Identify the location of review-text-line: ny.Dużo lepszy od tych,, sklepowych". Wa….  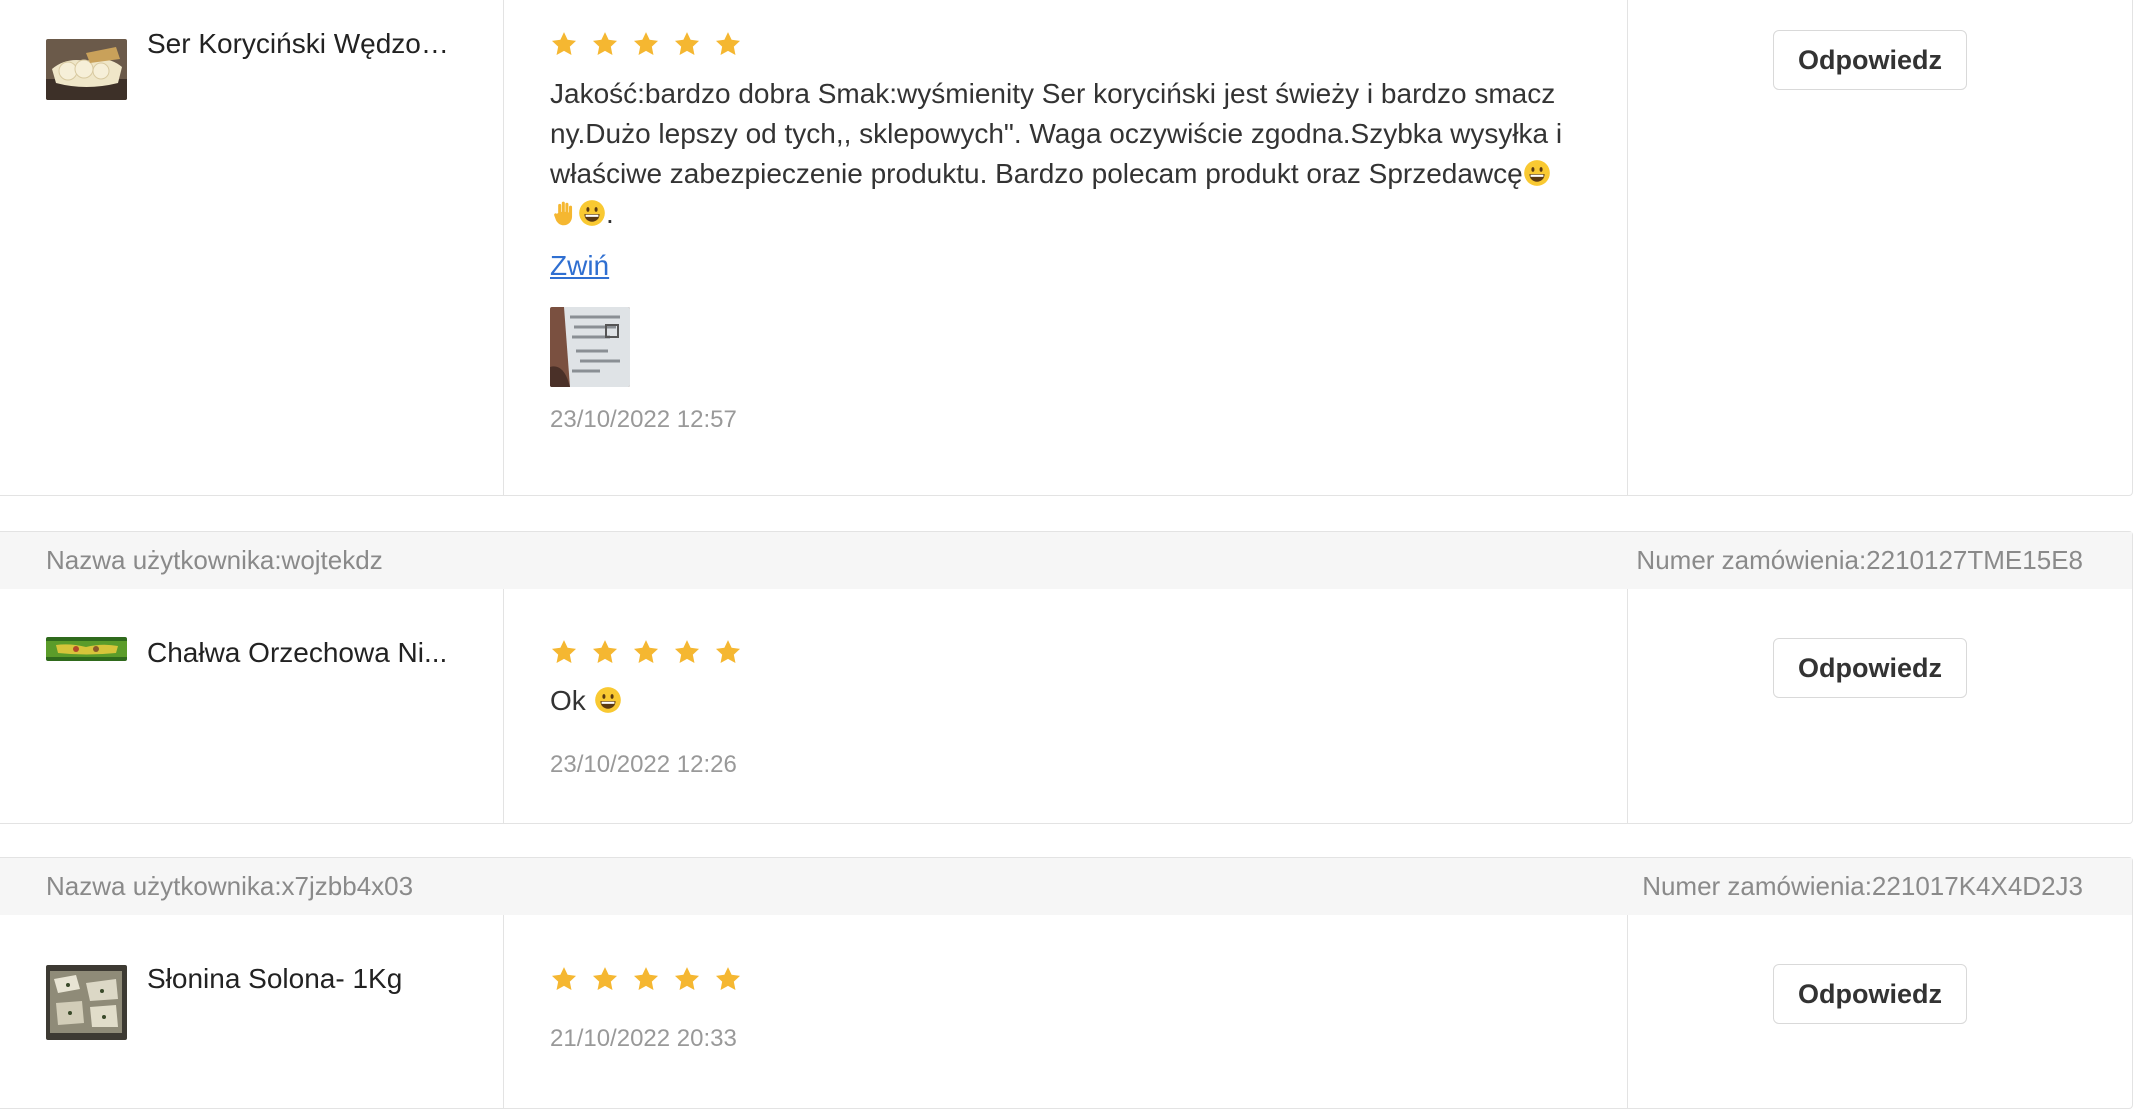
(1056, 133).